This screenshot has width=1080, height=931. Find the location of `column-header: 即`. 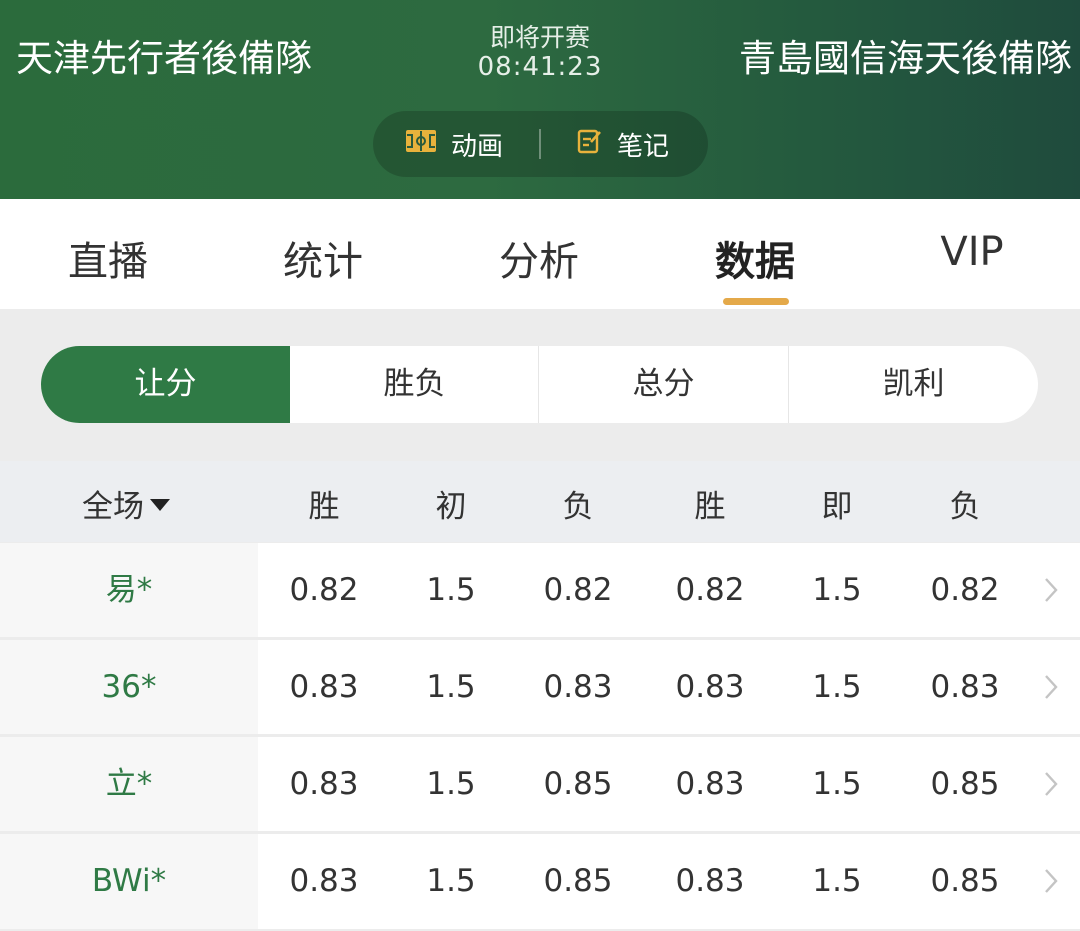

column-header: 即 is located at coordinates (837, 507).